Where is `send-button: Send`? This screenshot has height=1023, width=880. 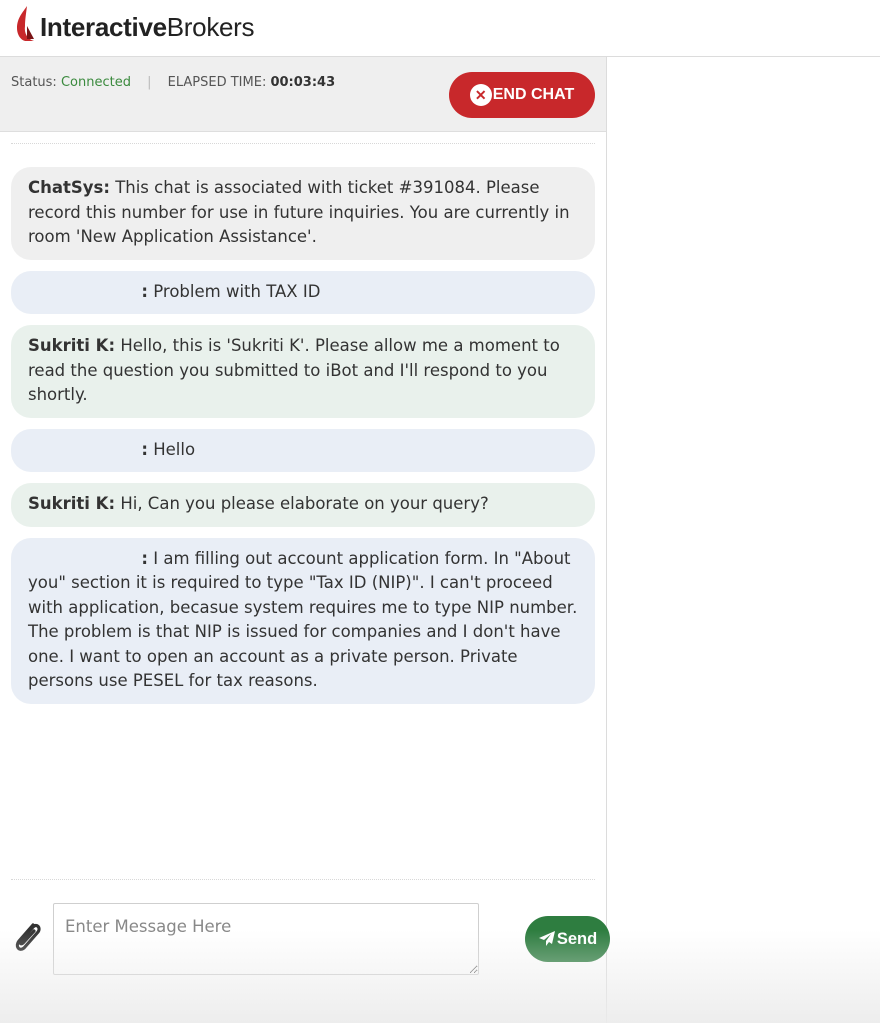
send-button: Send is located at coordinates (567, 939).